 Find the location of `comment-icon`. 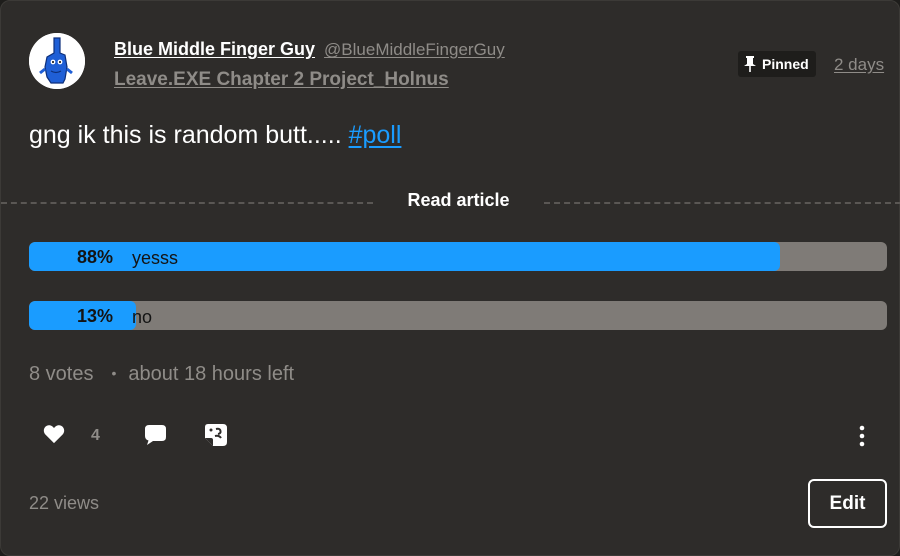

comment-icon is located at coordinates (155, 435).